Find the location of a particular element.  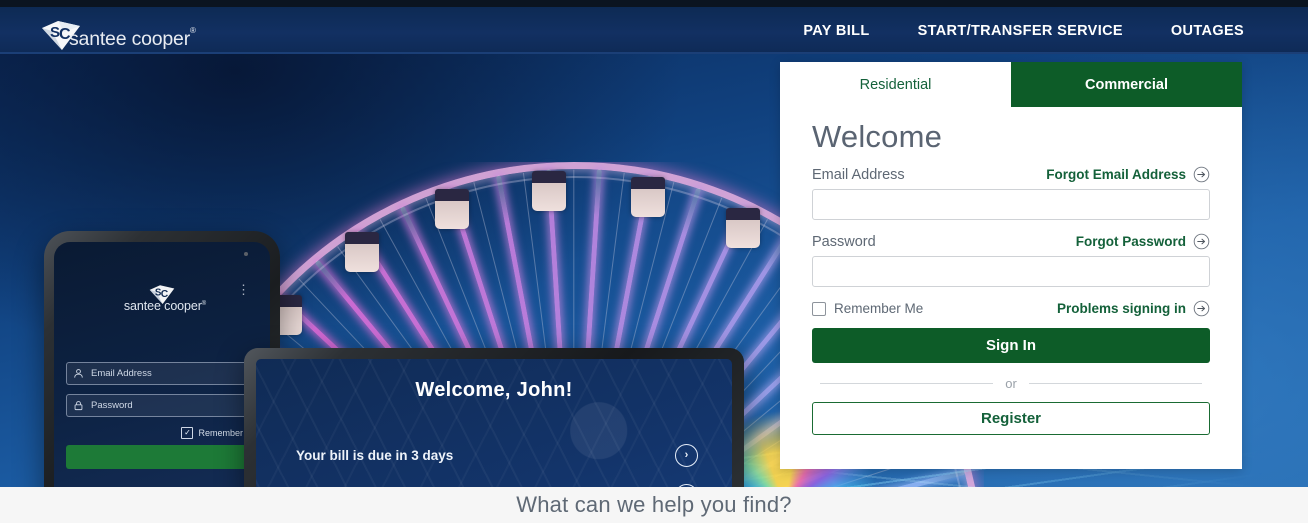

problems-signing-in-label: Problems signing in is located at coordinates (1121, 308).